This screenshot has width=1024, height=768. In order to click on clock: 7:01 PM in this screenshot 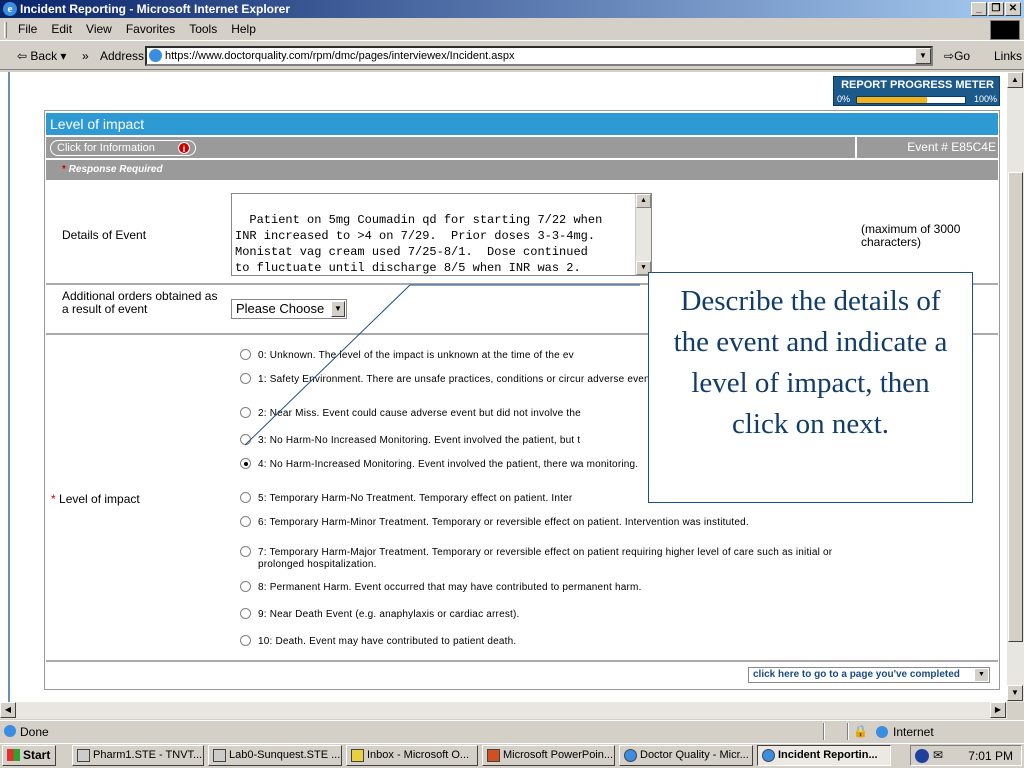, I will do `click(990, 756)`.